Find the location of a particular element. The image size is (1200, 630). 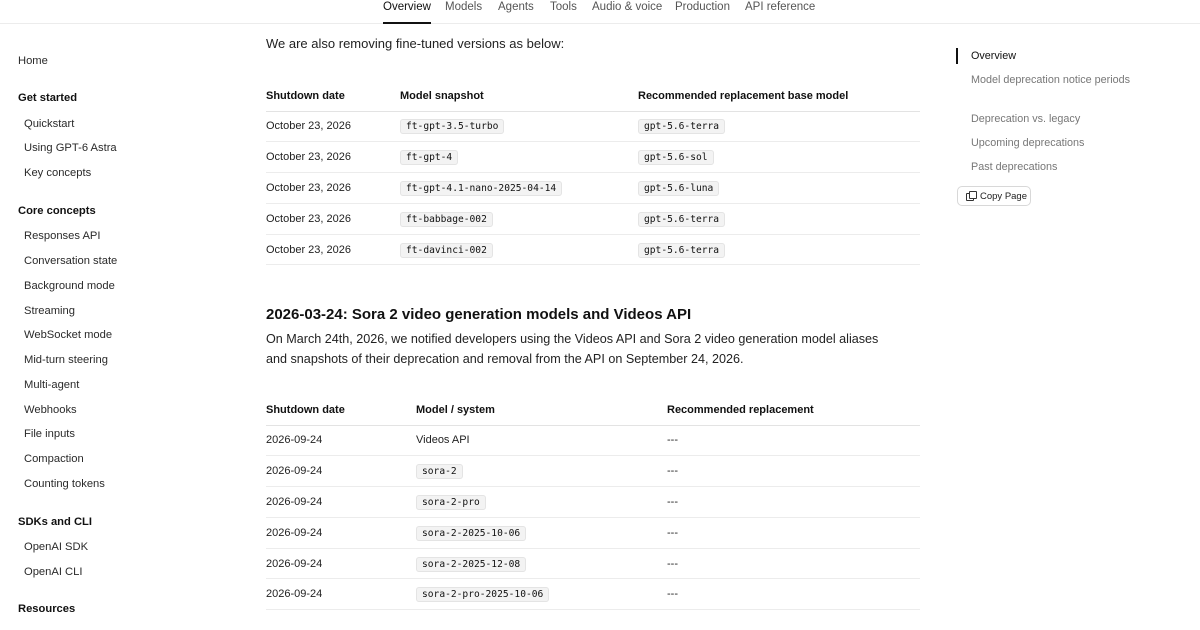

sidebar-heading-core-concepts: Core concepts is located at coordinates (57, 211).